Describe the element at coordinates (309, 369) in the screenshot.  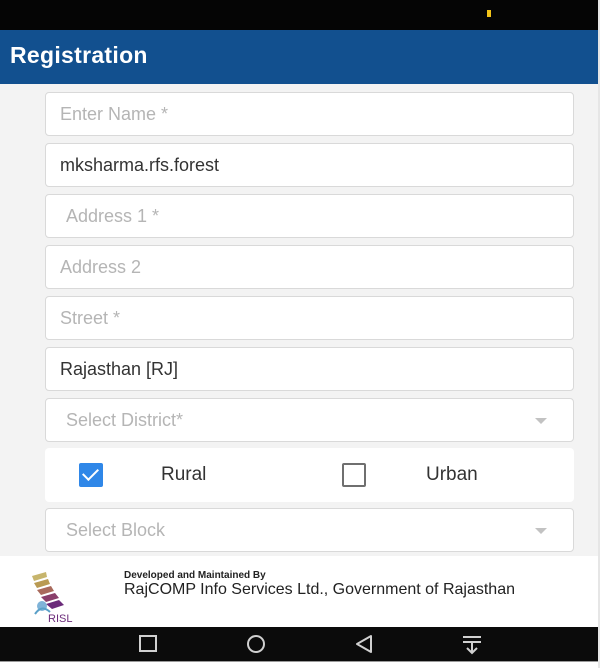
I see `state-input: Rajasthan [RJ]` at that location.